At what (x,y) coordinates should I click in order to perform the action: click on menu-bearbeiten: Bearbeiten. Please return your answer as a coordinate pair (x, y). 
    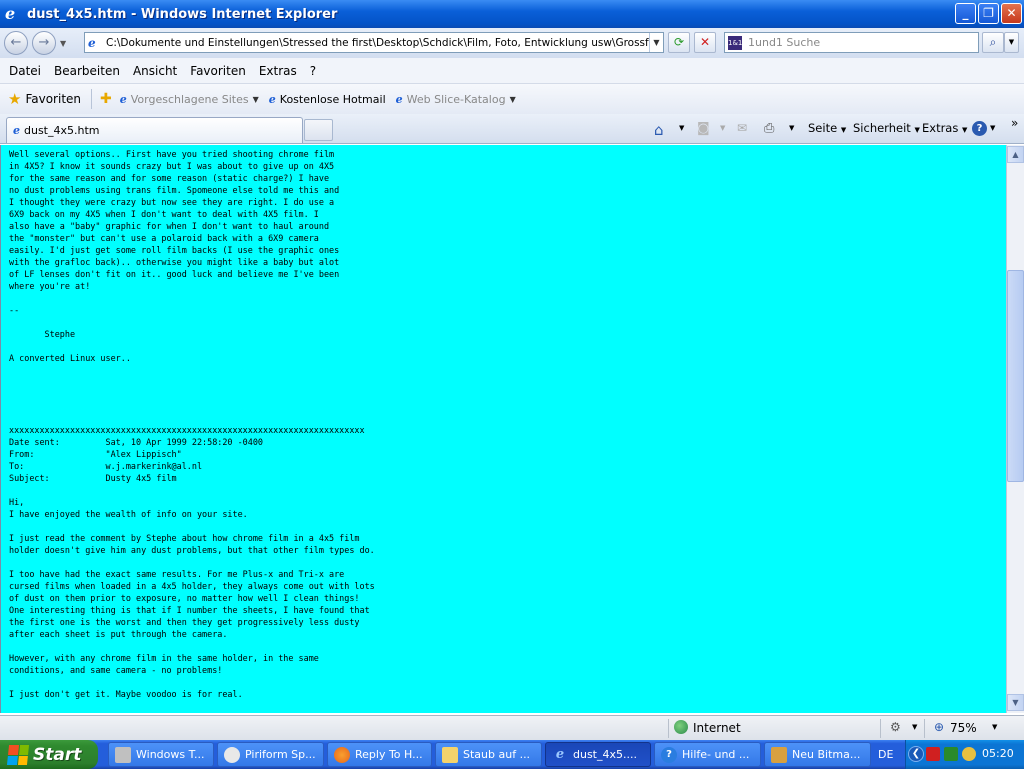
    Looking at the image, I should click on (87, 71).